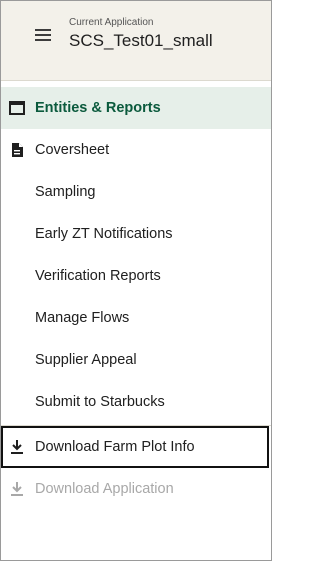  What do you see at coordinates (98, 276) in the screenshot?
I see `nav-item-label: Verification Reports` at bounding box center [98, 276].